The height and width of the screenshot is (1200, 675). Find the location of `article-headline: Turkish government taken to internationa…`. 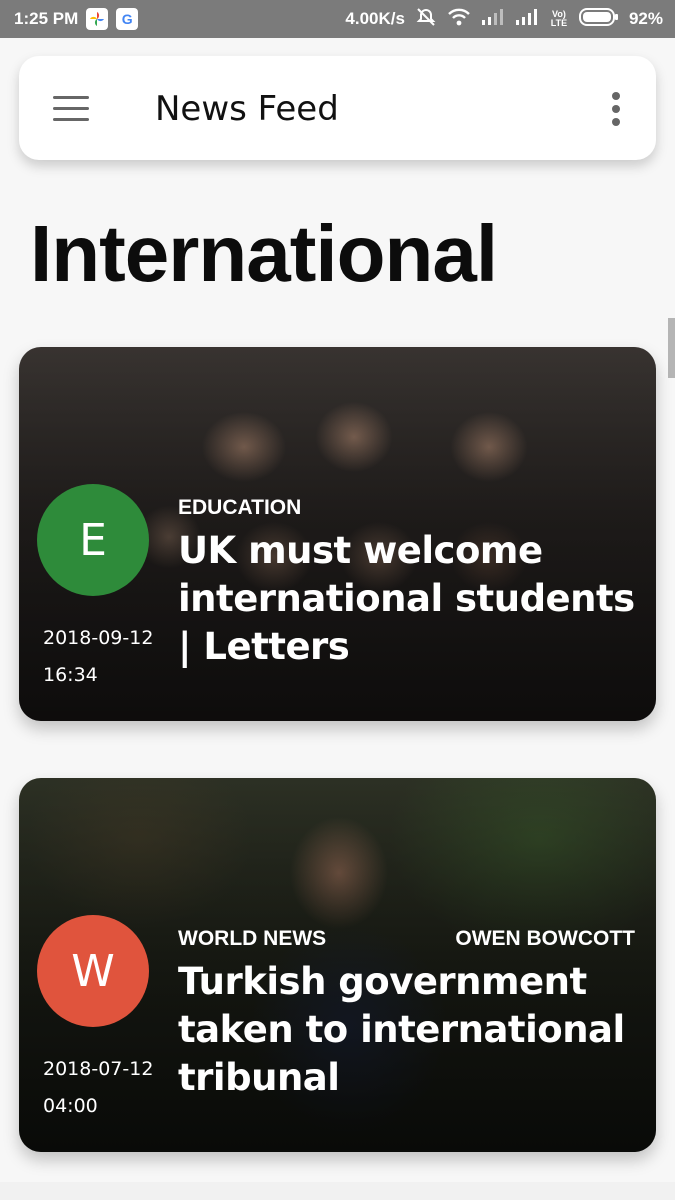

article-headline: Turkish government taken to internationa… is located at coordinates (401, 1029).